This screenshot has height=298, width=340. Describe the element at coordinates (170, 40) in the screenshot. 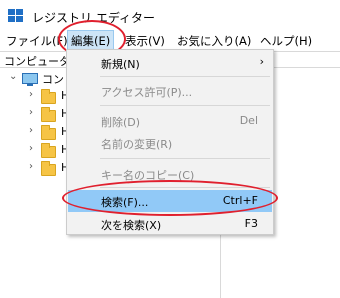

I see `menu-bar: ファイル(F) 編集(E) 表示(V) お気に入り(A) ヘルプ(H)` at that location.